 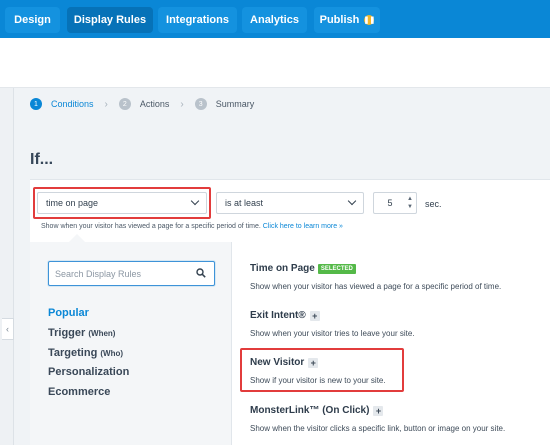 I want to click on category-suffix: (Who), so click(x=112, y=353).